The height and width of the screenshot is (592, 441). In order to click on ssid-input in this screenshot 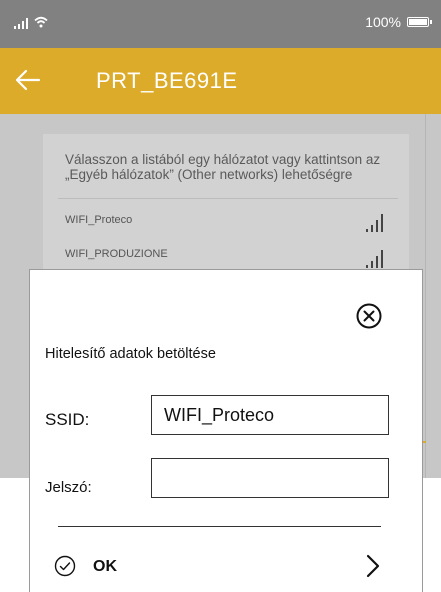, I will do `click(270, 415)`.